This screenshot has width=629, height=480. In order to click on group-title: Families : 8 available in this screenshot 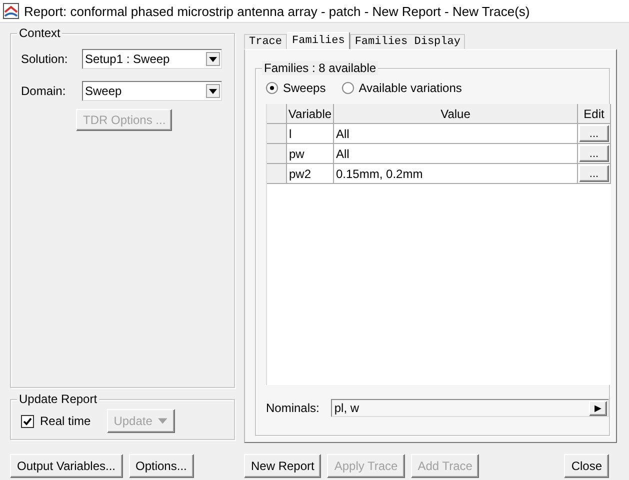, I will do `click(320, 68)`.